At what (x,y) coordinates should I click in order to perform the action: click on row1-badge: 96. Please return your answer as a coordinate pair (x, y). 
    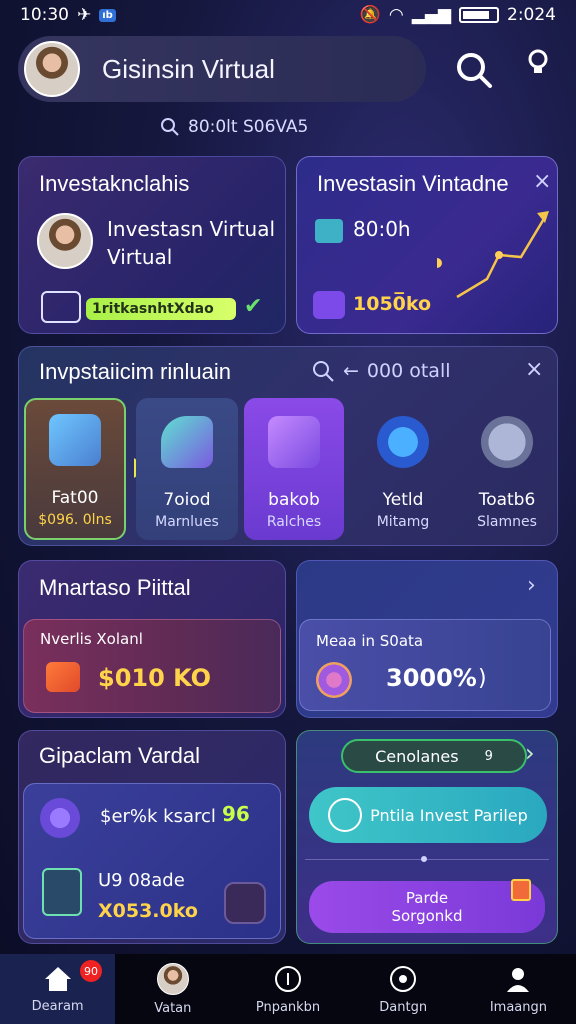
    Looking at the image, I should click on (236, 814).